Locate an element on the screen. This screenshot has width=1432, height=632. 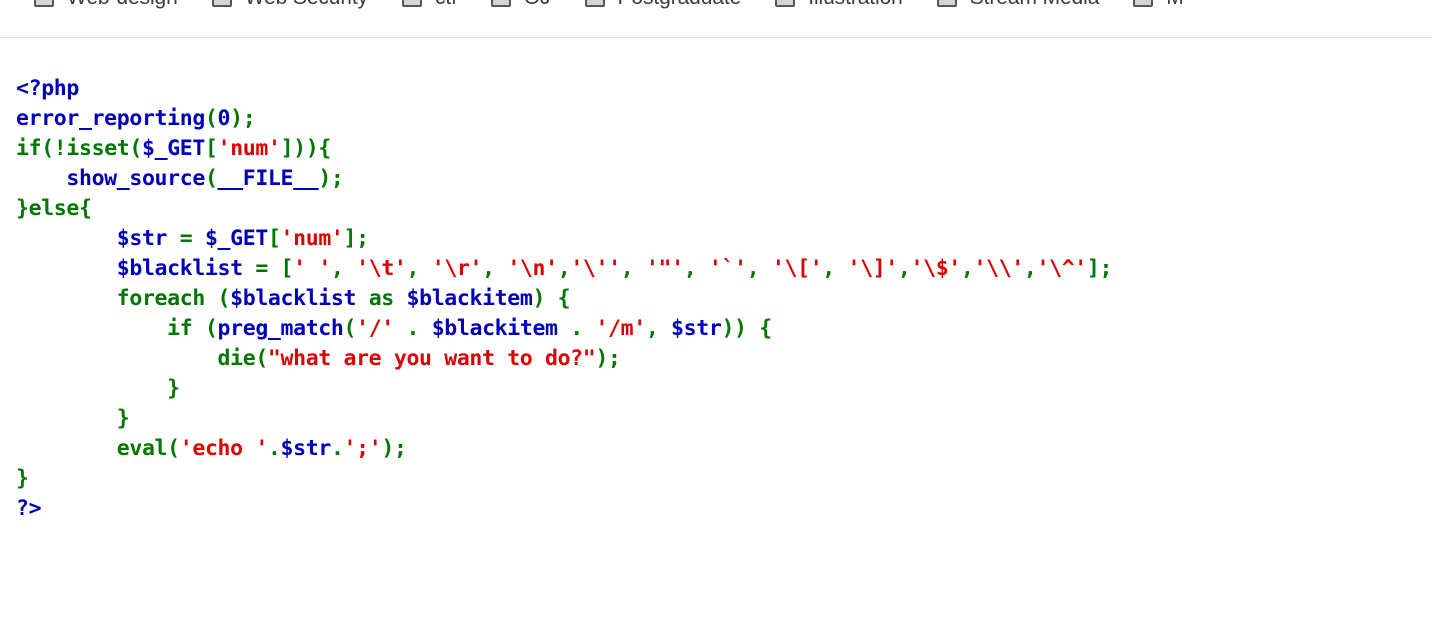
code-token: '"' is located at coordinates (664, 268).